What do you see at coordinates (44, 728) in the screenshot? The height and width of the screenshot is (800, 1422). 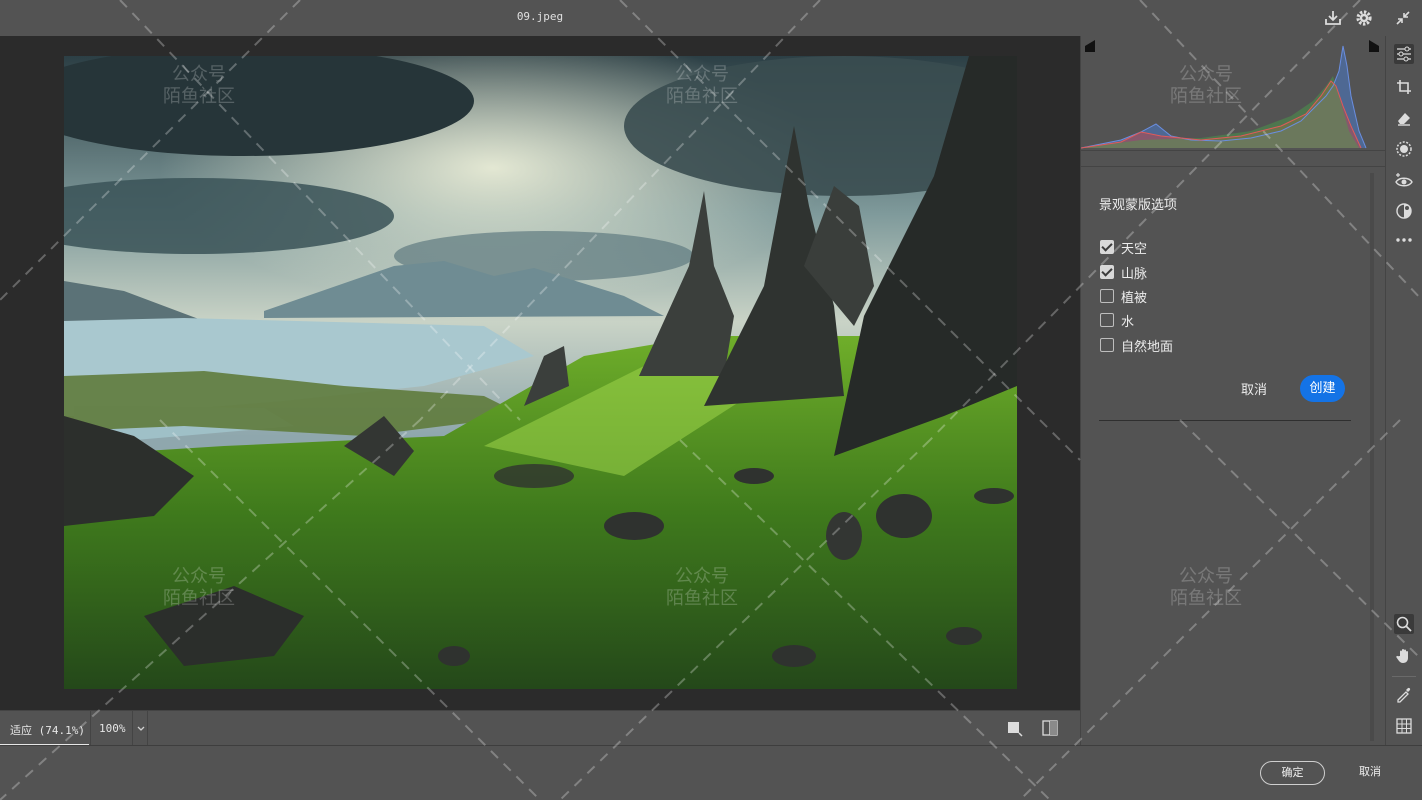 I see `zoom-fit-button: 适应 (74.1%)` at bounding box center [44, 728].